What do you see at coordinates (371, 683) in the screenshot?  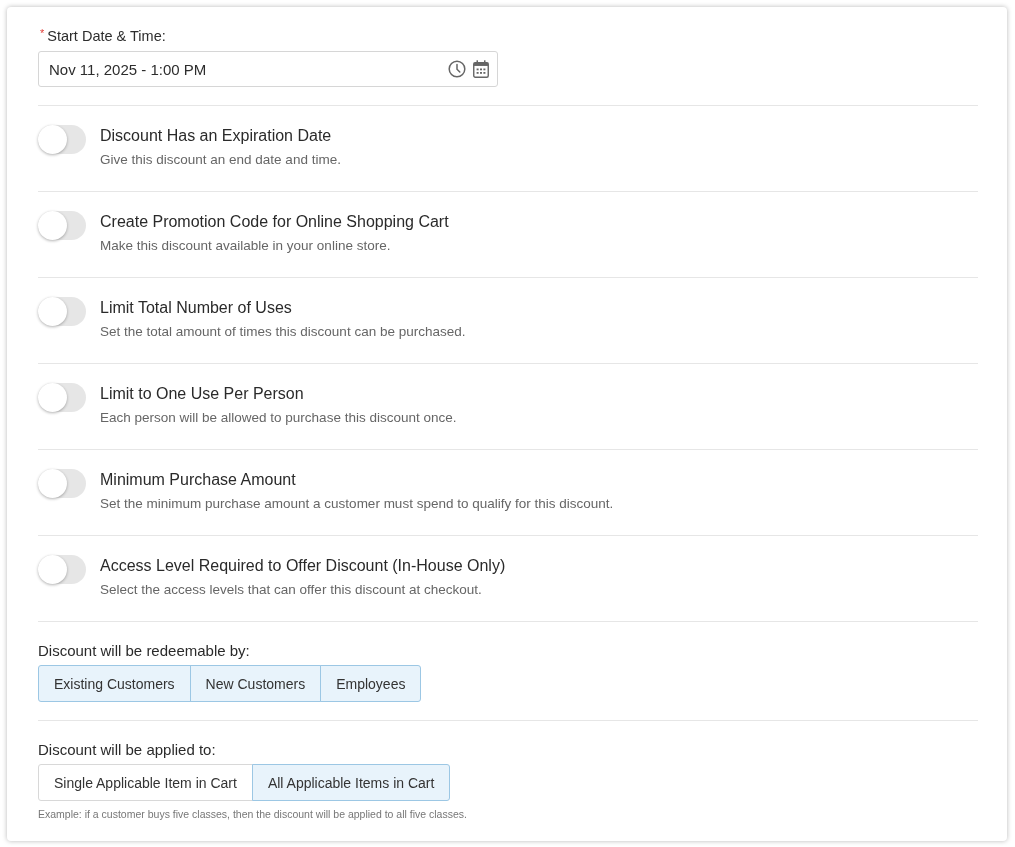 I see `choice-button: Employees` at bounding box center [371, 683].